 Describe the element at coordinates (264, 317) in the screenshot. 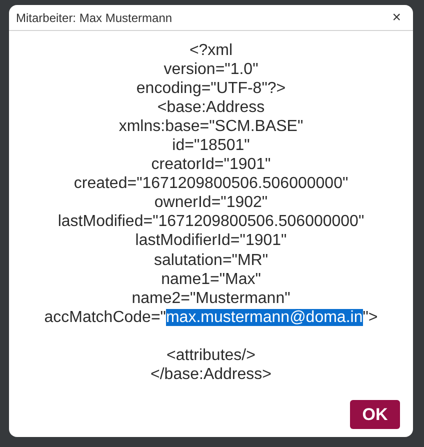

I see `selected-text: max.mustermann@doma.in` at that location.